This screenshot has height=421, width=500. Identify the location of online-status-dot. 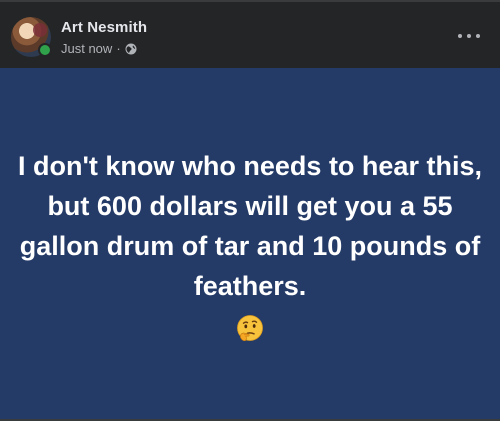
(45, 50).